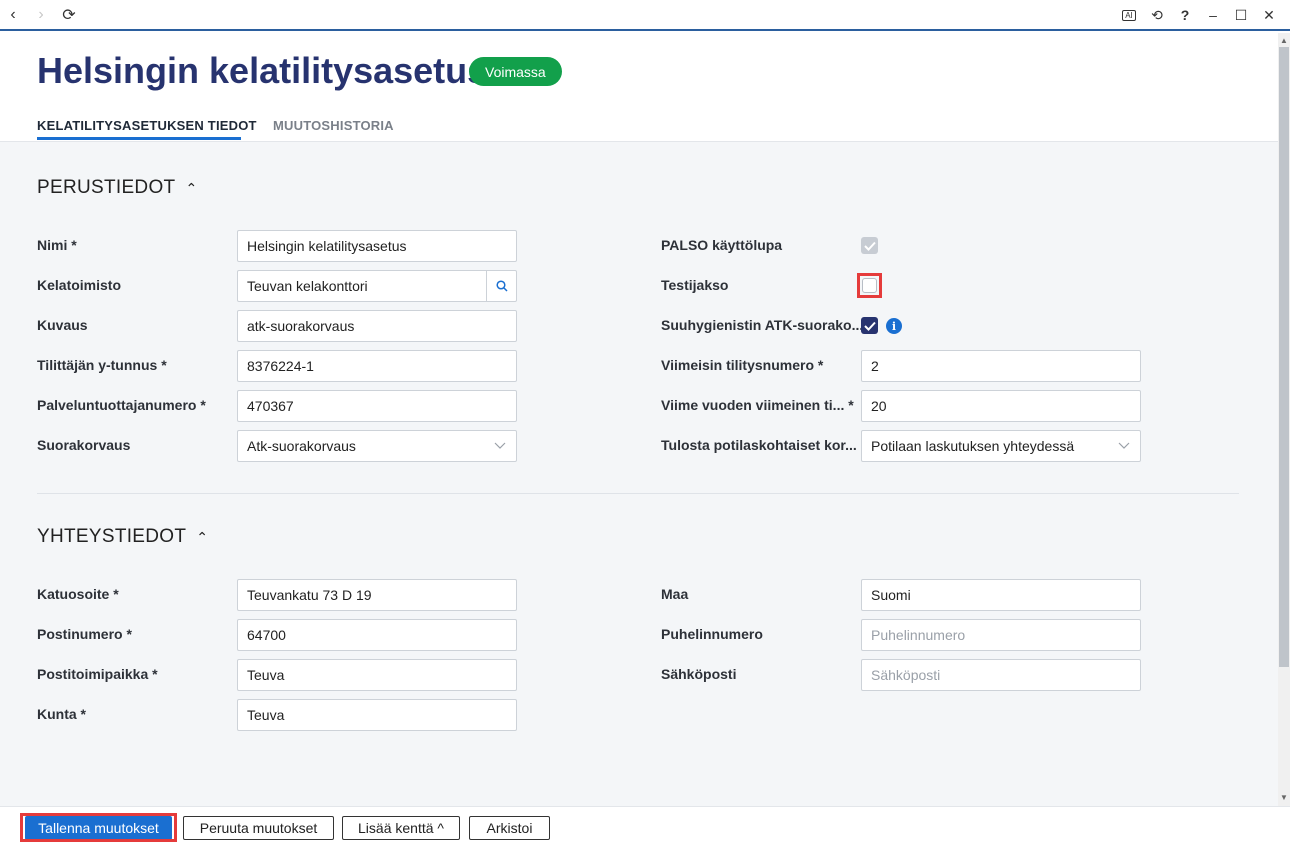 This screenshot has width=1290, height=847. I want to click on nimi-input: Helsingin kelatilitysasetus, so click(377, 246).